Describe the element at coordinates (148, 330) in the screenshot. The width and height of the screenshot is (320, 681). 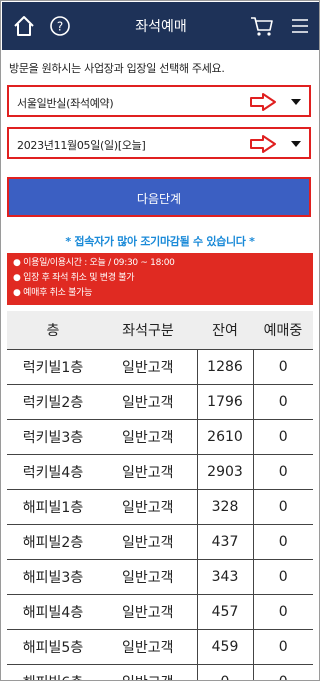
I see `column-header-seat-type: 좌석구분` at that location.